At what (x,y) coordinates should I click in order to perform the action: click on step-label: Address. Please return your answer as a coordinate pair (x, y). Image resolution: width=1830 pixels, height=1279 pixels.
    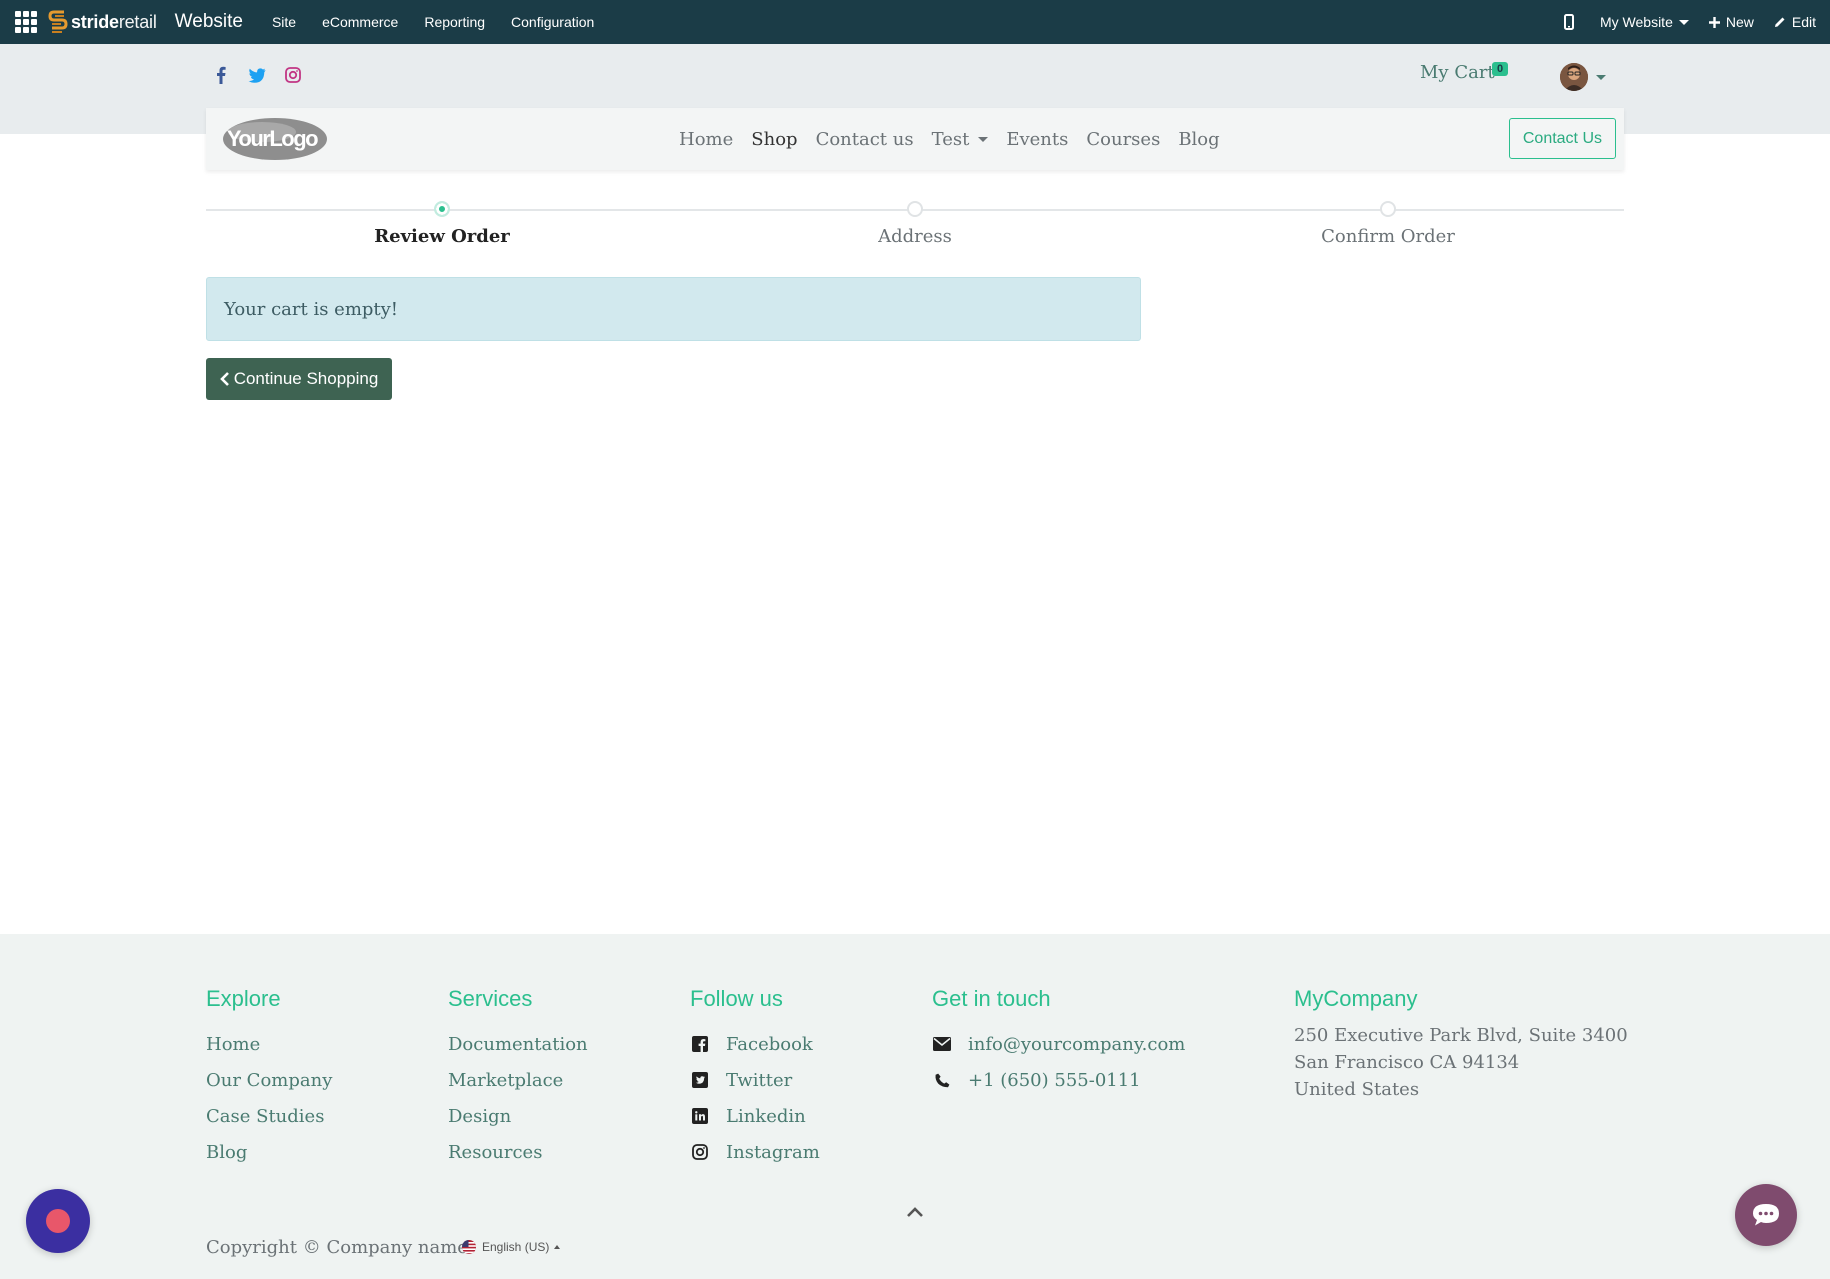
    Looking at the image, I should click on (915, 236).